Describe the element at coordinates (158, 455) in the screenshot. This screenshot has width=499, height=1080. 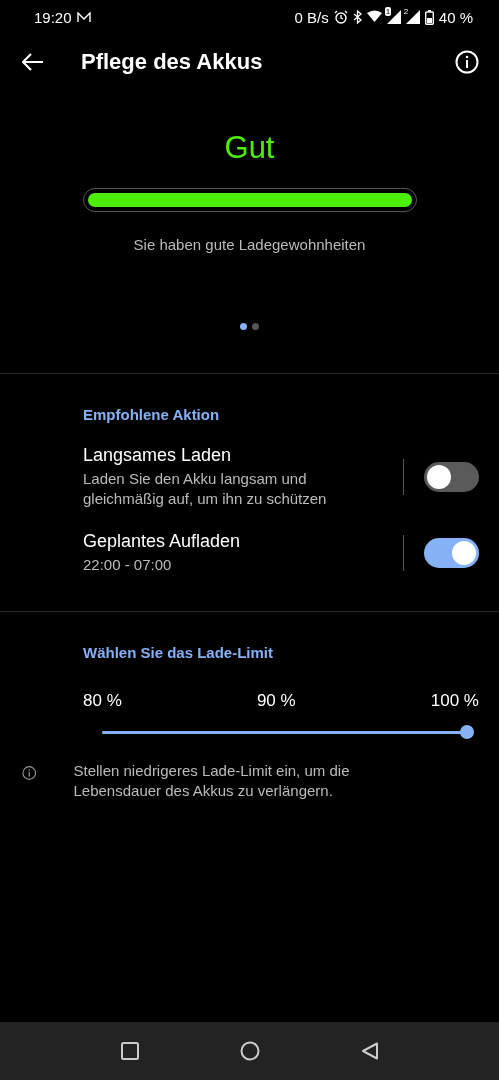
I see `setting-title: Langsames Laden` at that location.